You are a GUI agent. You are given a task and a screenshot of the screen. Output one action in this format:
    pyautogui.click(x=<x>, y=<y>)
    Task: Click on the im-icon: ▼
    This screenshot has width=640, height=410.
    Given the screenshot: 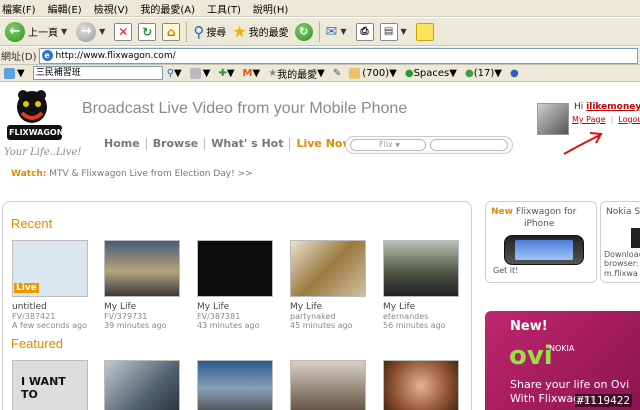 What is the action you would take?
    pyautogui.click(x=200, y=73)
    